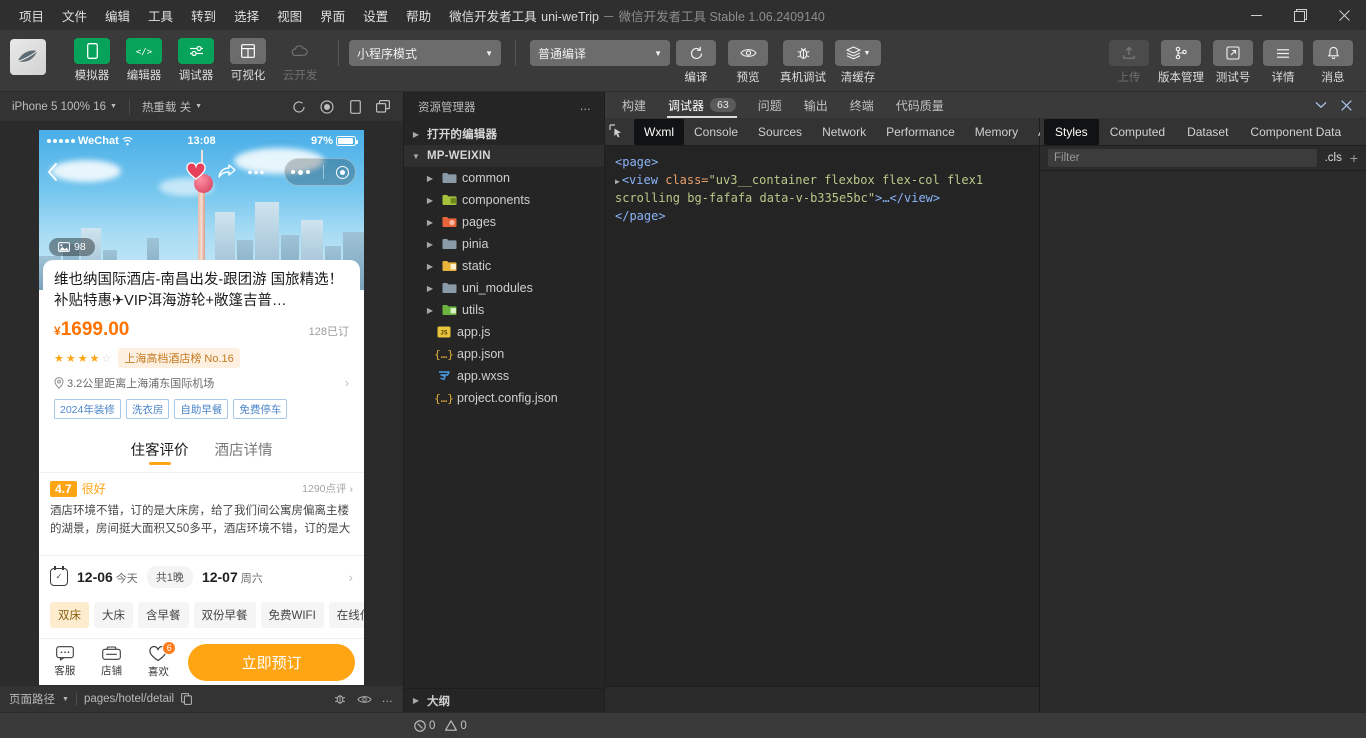  Describe the element at coordinates (299, 107) in the screenshot. I see `refresh-icon` at that location.